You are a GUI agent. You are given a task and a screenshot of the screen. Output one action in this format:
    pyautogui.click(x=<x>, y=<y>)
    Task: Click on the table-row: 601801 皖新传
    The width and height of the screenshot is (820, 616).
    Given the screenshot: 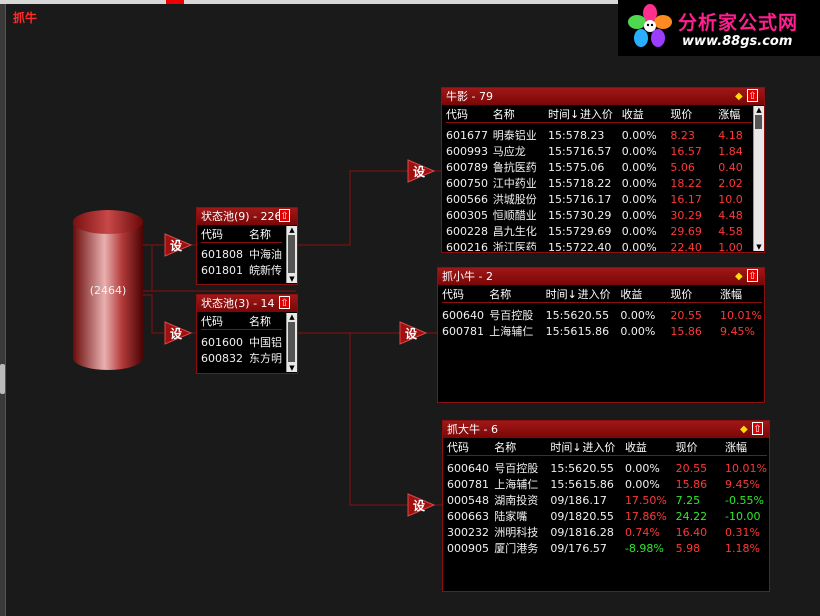 What is the action you would take?
    pyautogui.click(x=241, y=270)
    